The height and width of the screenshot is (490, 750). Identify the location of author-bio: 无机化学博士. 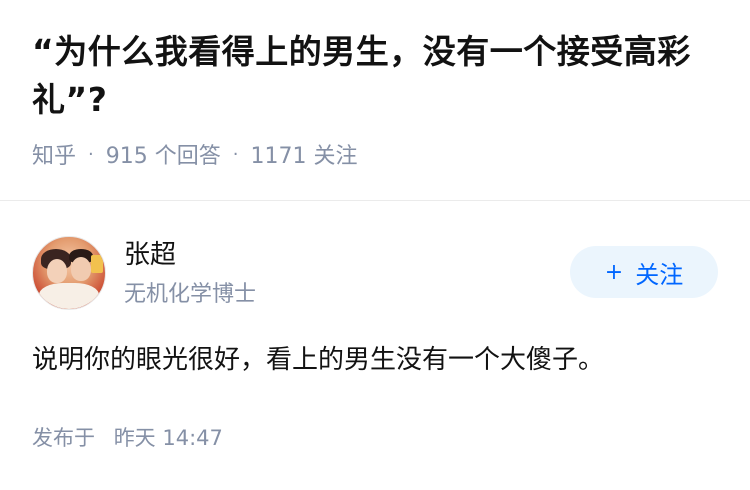
(190, 294).